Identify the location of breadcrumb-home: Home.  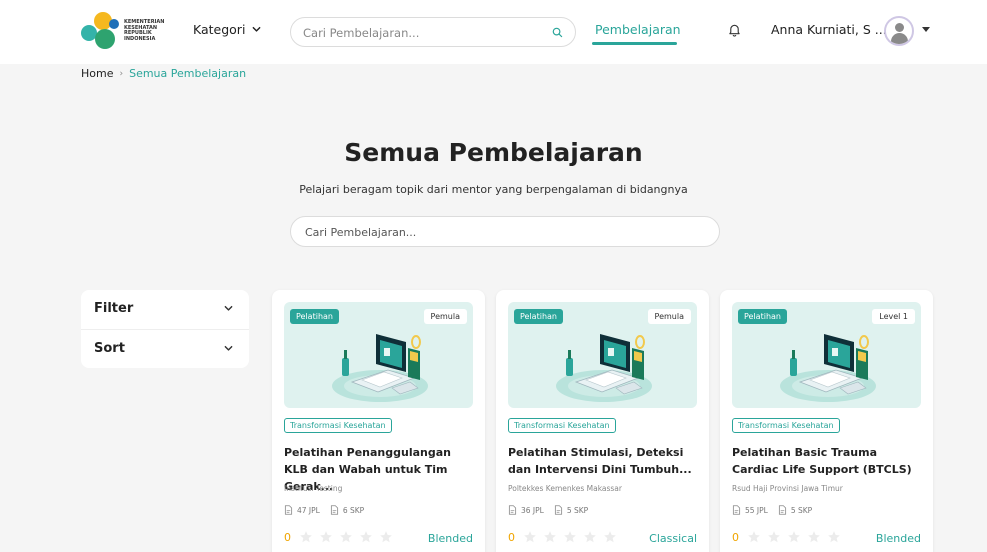
(97, 73).